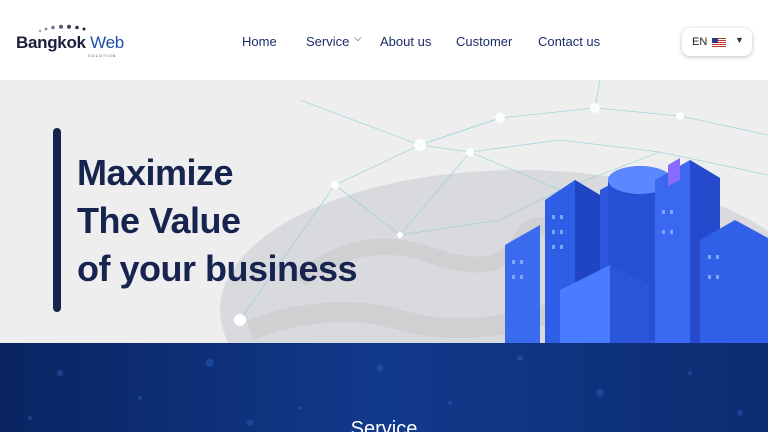  I want to click on us-flag-icon, so click(719, 42).